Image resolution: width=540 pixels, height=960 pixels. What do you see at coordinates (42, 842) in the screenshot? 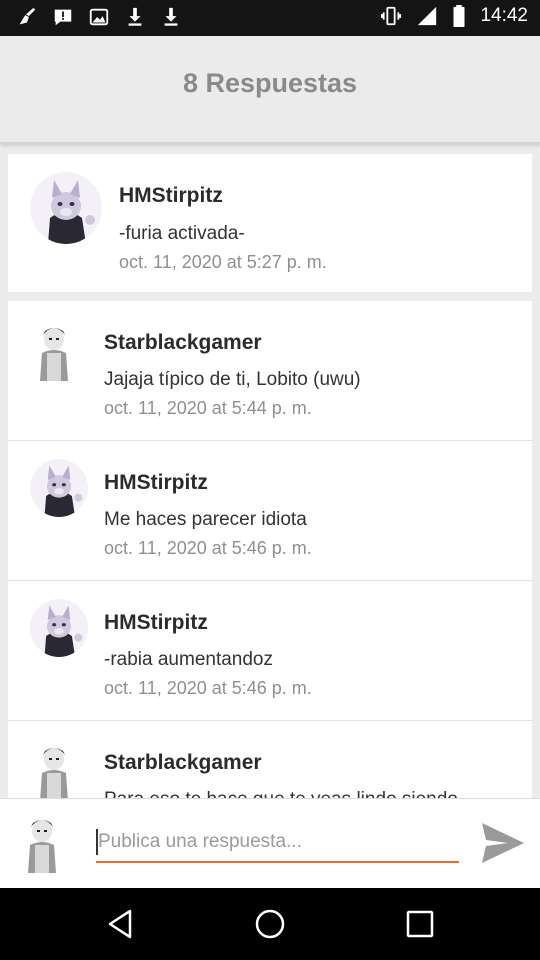
I see `my-avatar` at bounding box center [42, 842].